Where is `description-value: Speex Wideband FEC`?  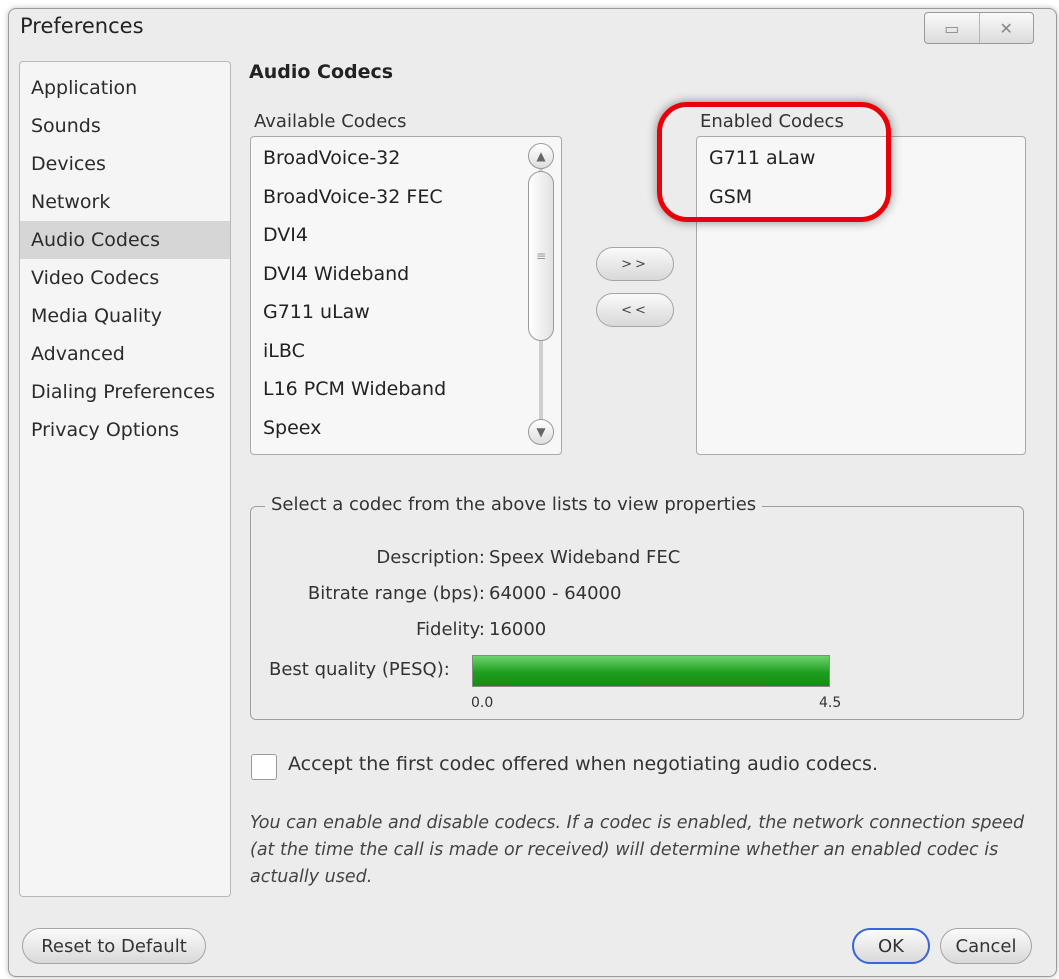
description-value: Speex Wideband FEC is located at coordinates (585, 557).